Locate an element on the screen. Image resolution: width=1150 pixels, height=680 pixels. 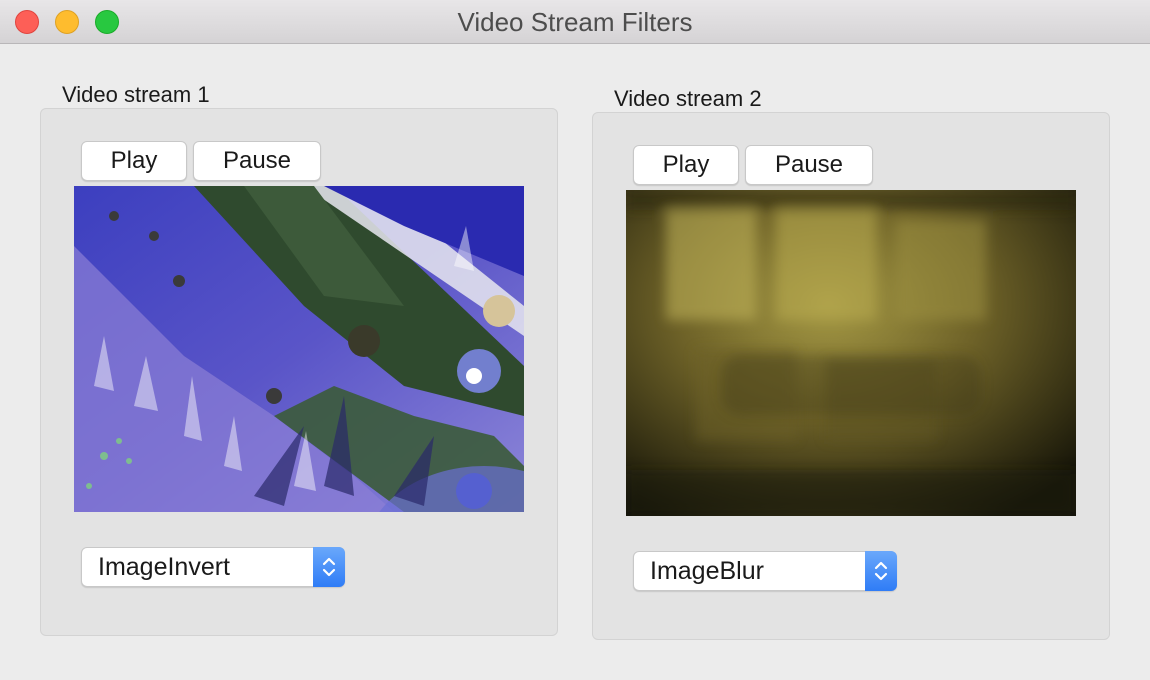
stream-2-filter-select: ImageBlur is located at coordinates (765, 571).